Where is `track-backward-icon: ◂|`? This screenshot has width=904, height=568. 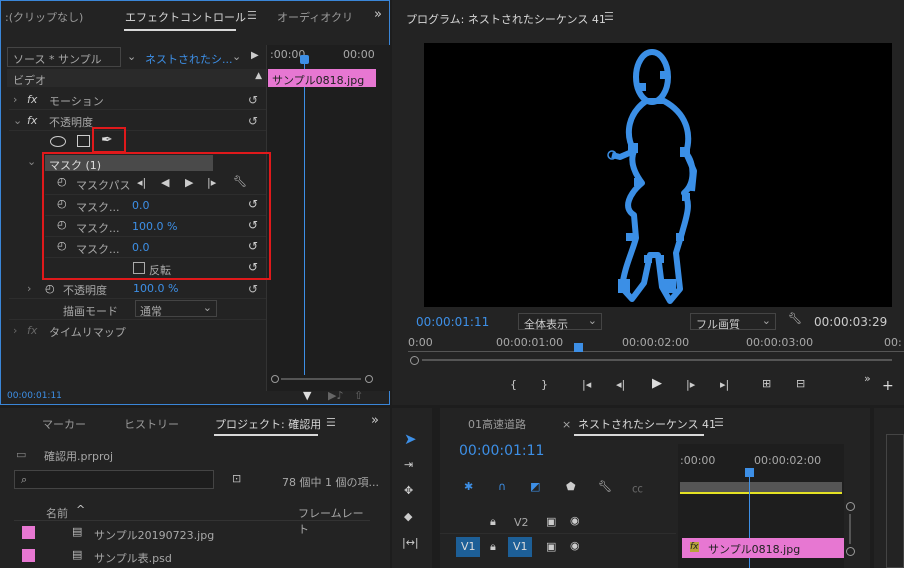
track-backward-icon: ◂| is located at coordinates (141, 182).